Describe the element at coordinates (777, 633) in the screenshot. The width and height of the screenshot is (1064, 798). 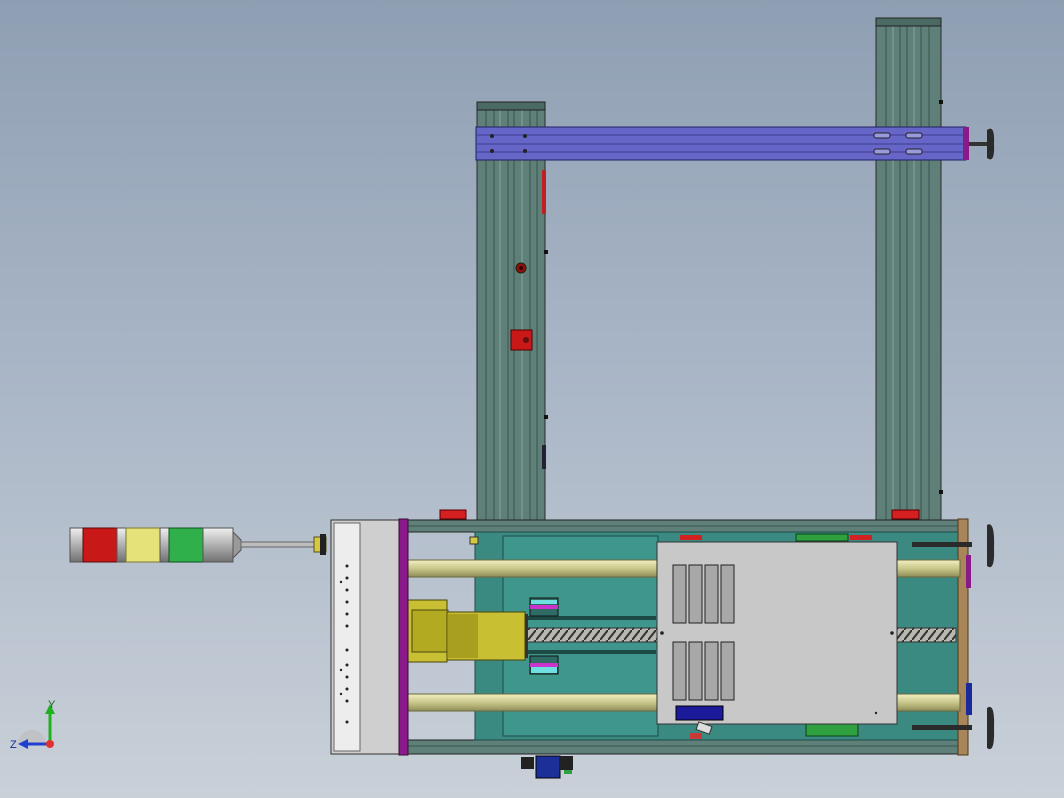
I see `carriage-panel` at that location.